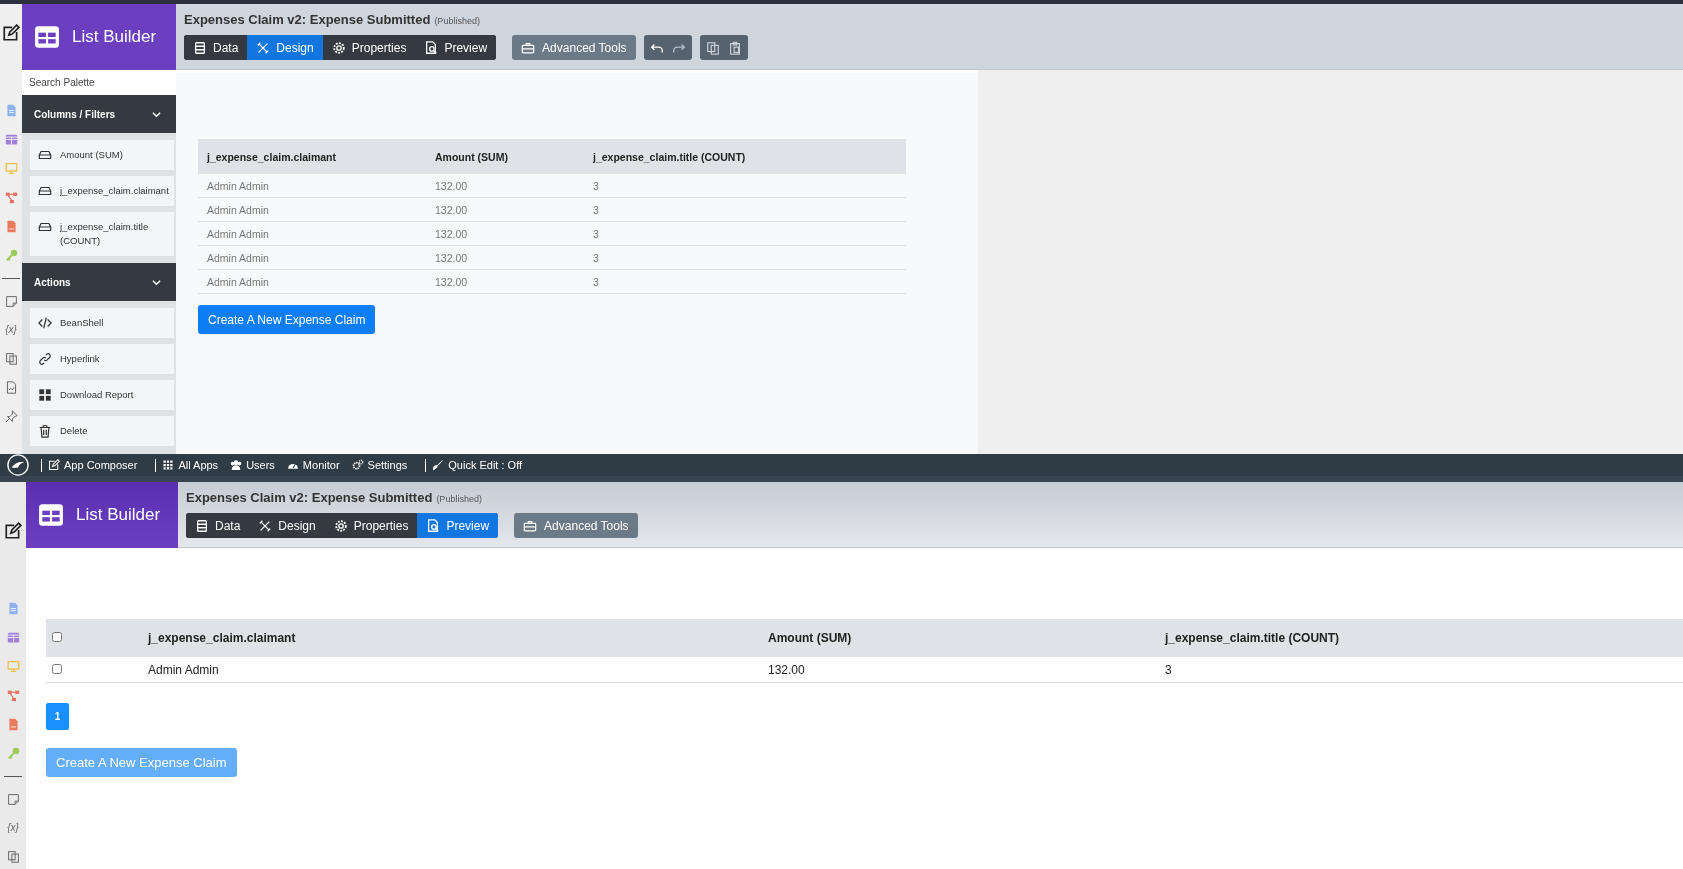 The image size is (1683, 869). I want to click on palette-item: Download Report, so click(102, 395).